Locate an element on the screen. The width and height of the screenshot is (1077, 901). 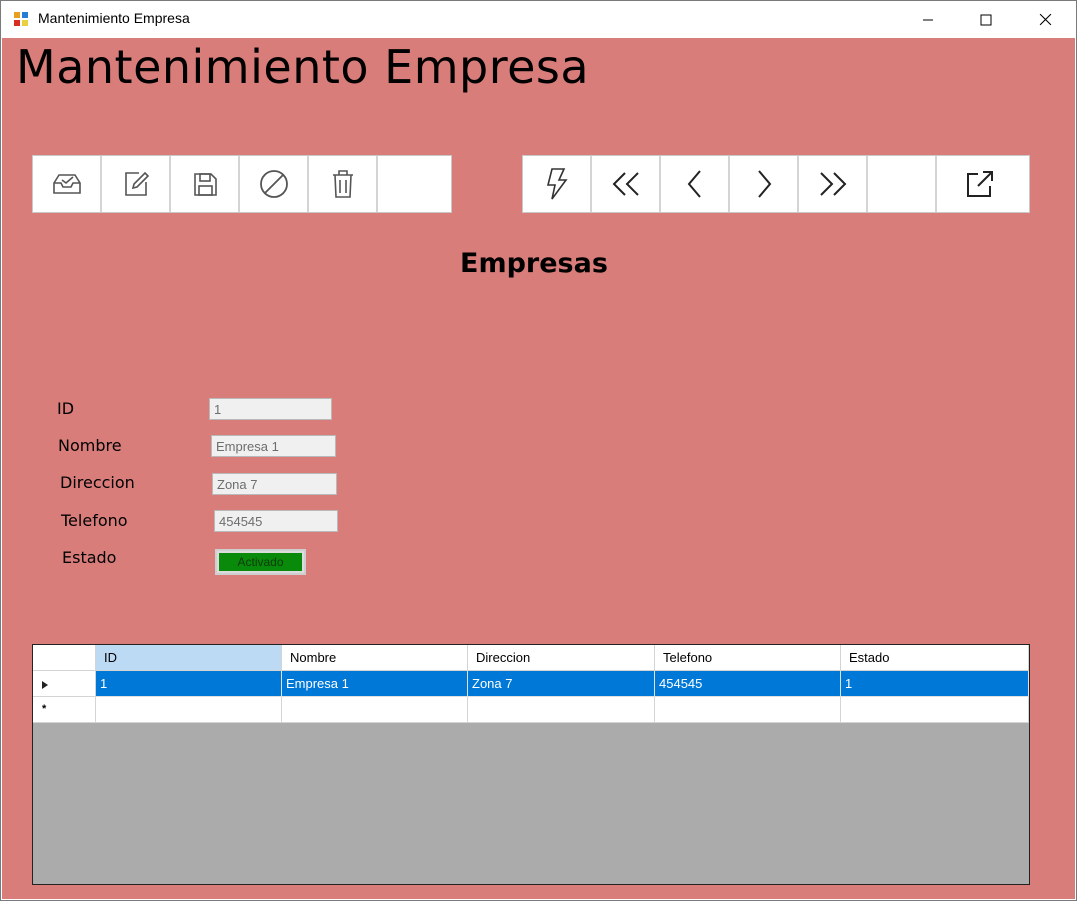
direccion-label: Direccion is located at coordinates (97, 482).